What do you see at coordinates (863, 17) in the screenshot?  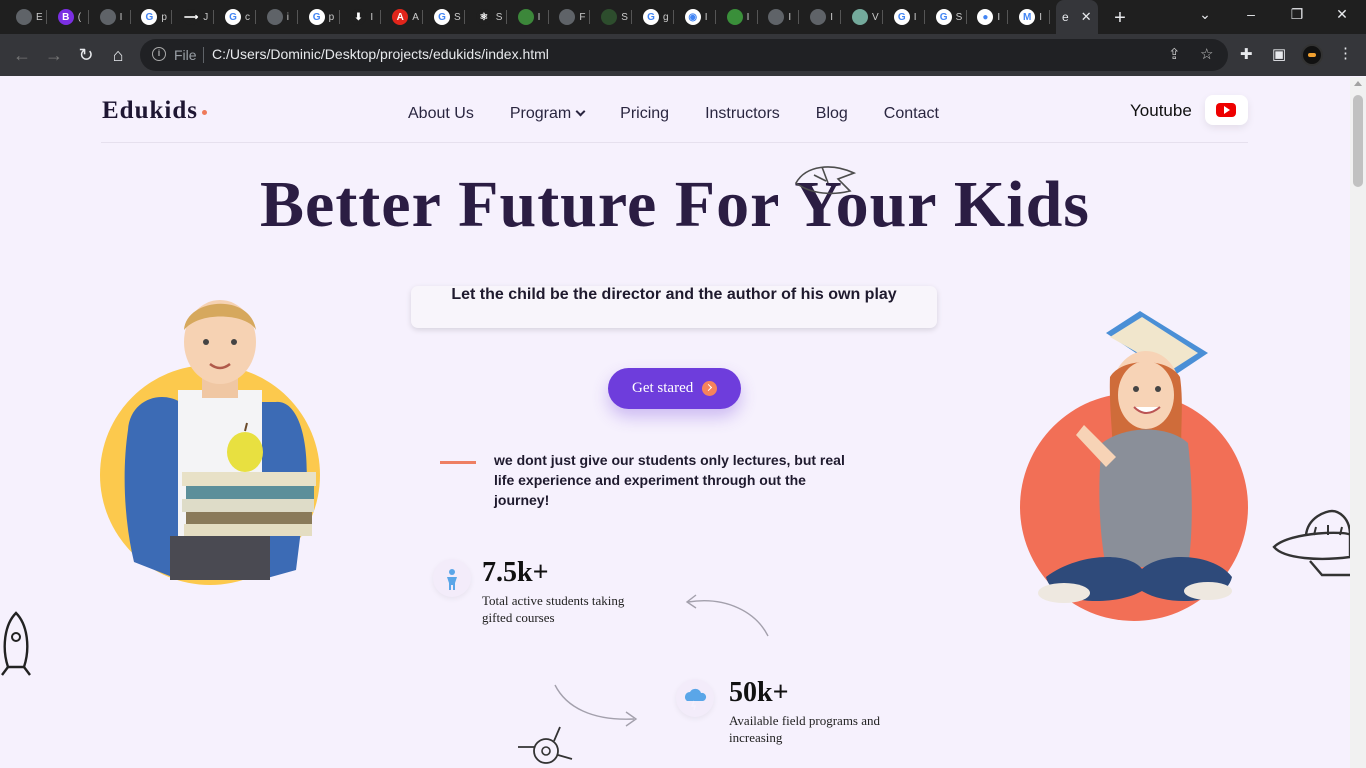 I see `browser-tab: V` at bounding box center [863, 17].